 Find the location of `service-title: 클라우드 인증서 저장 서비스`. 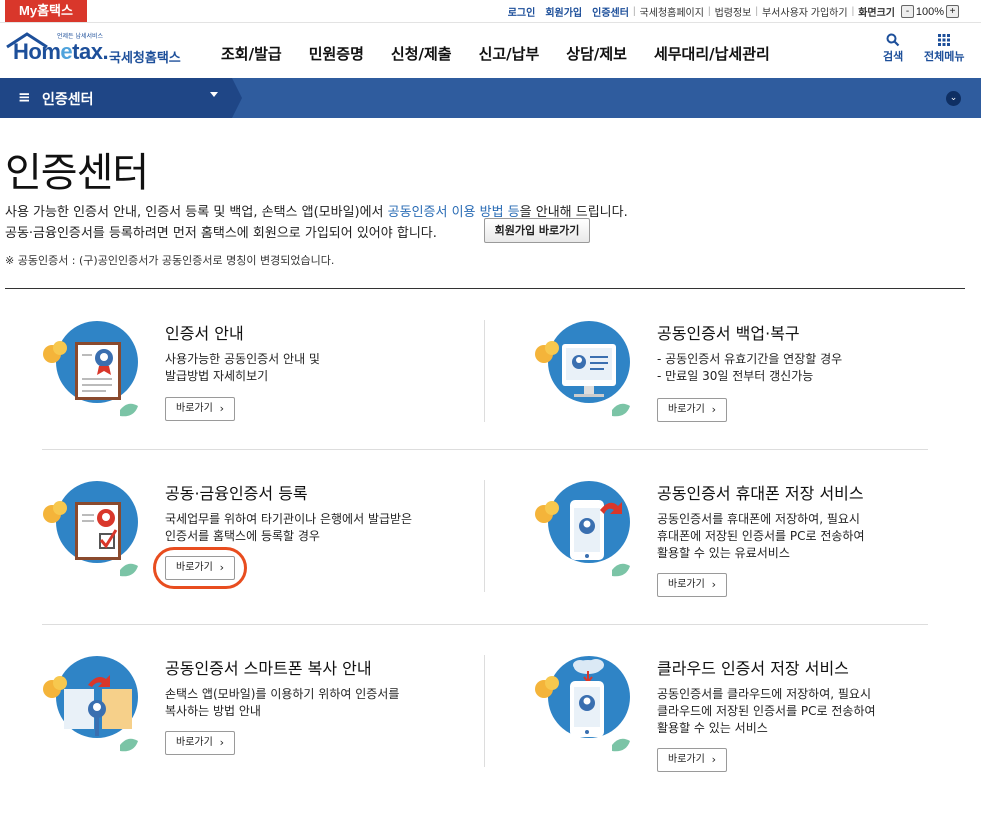

service-title: 클라우드 인증서 저장 서비스 is located at coordinates (753, 668).